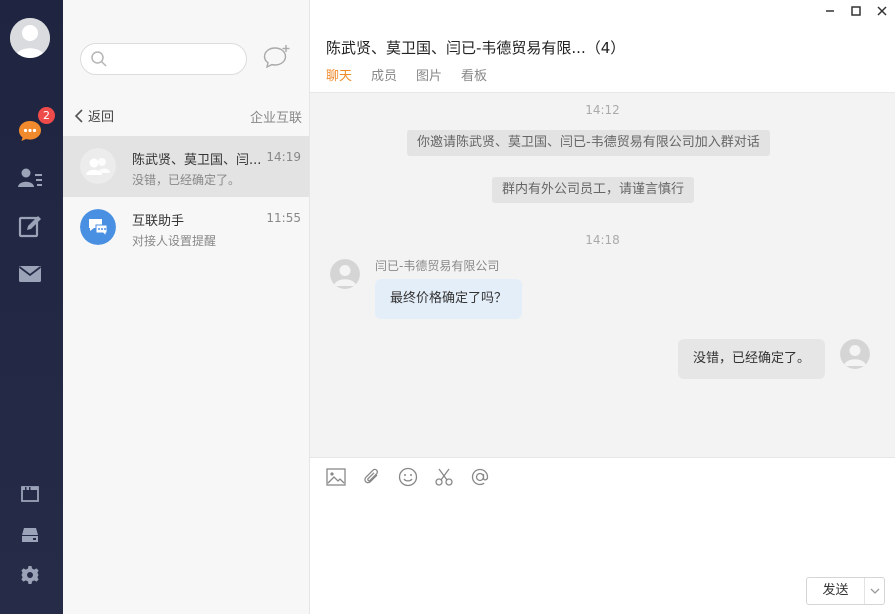 The width and height of the screenshot is (895, 614). I want to click on tab-members: 成员, so click(384, 79).